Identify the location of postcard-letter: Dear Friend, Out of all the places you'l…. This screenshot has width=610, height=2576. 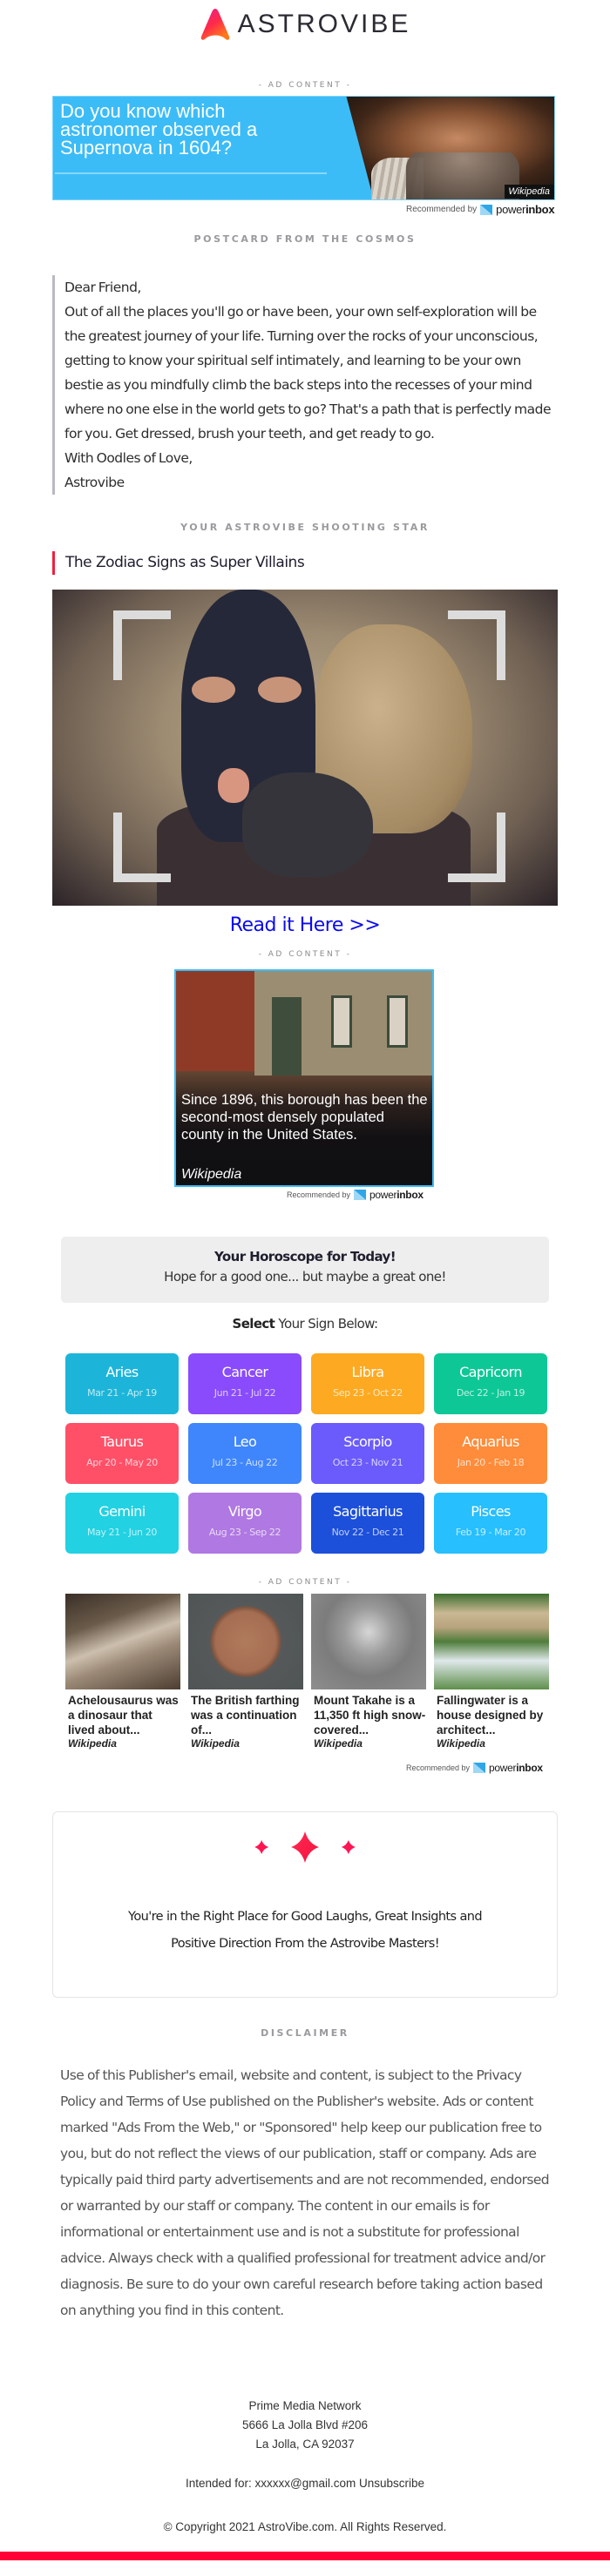
(305, 385).